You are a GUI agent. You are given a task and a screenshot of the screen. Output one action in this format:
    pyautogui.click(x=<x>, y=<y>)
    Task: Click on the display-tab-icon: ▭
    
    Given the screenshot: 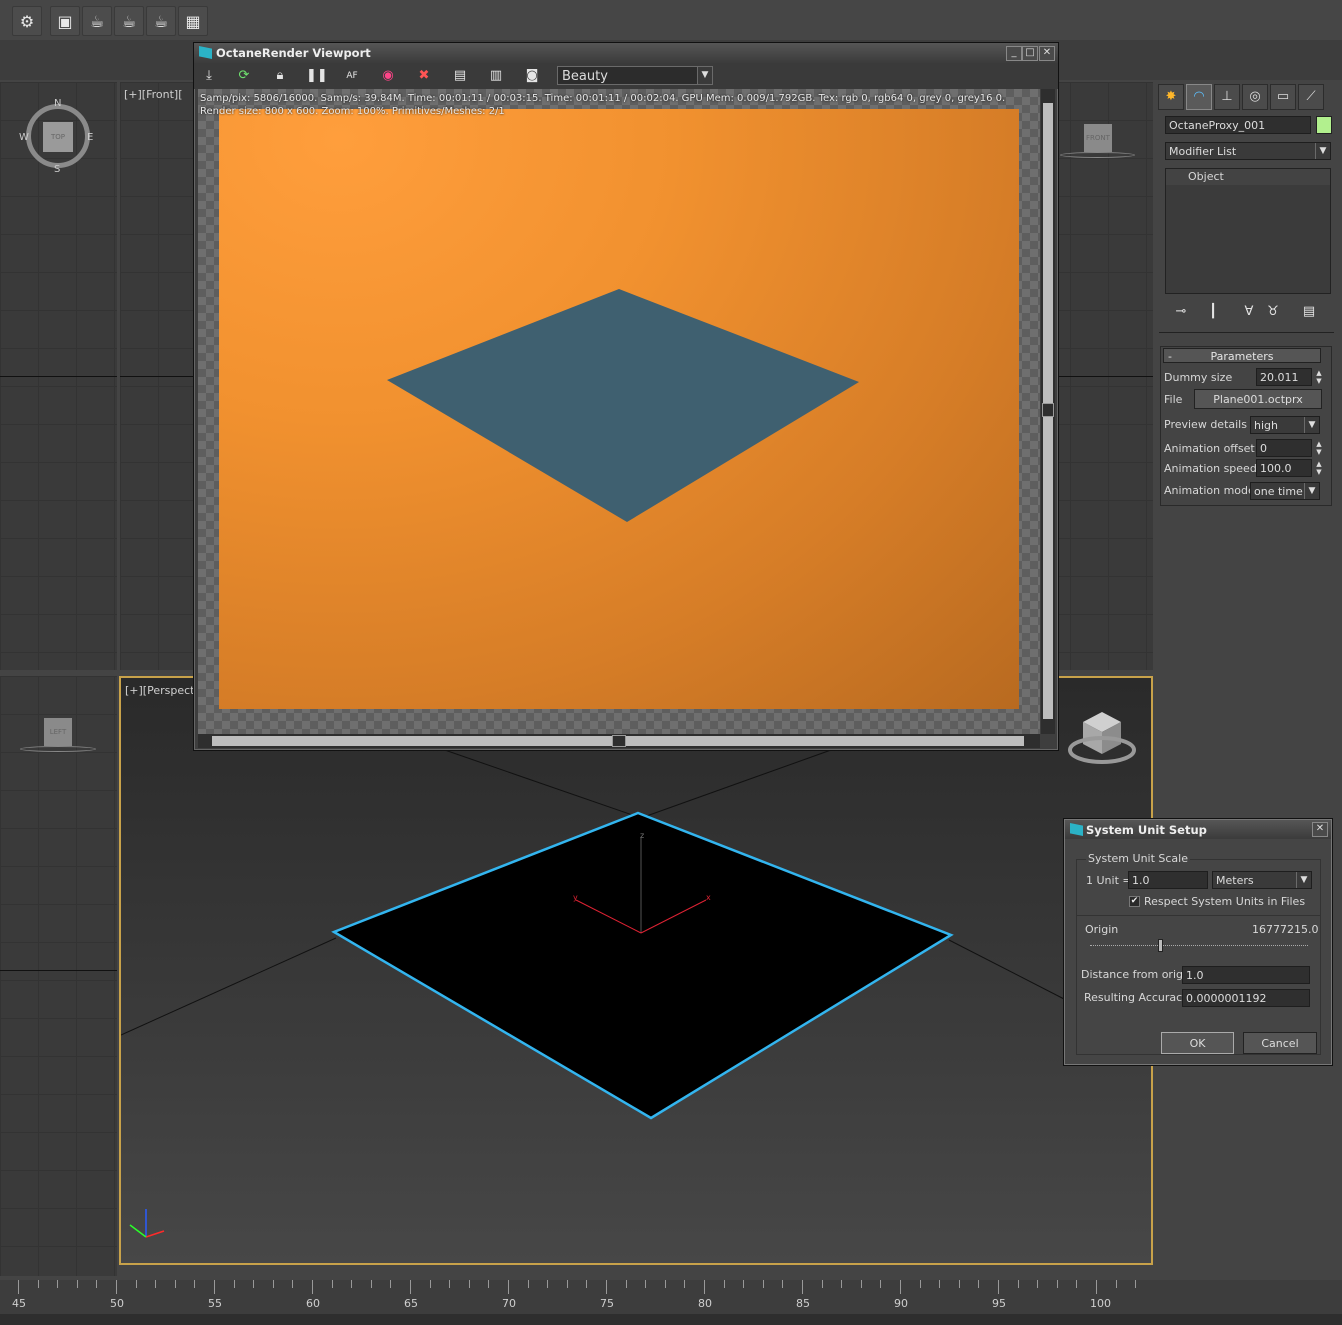 What is the action you would take?
    pyautogui.click(x=1283, y=97)
    